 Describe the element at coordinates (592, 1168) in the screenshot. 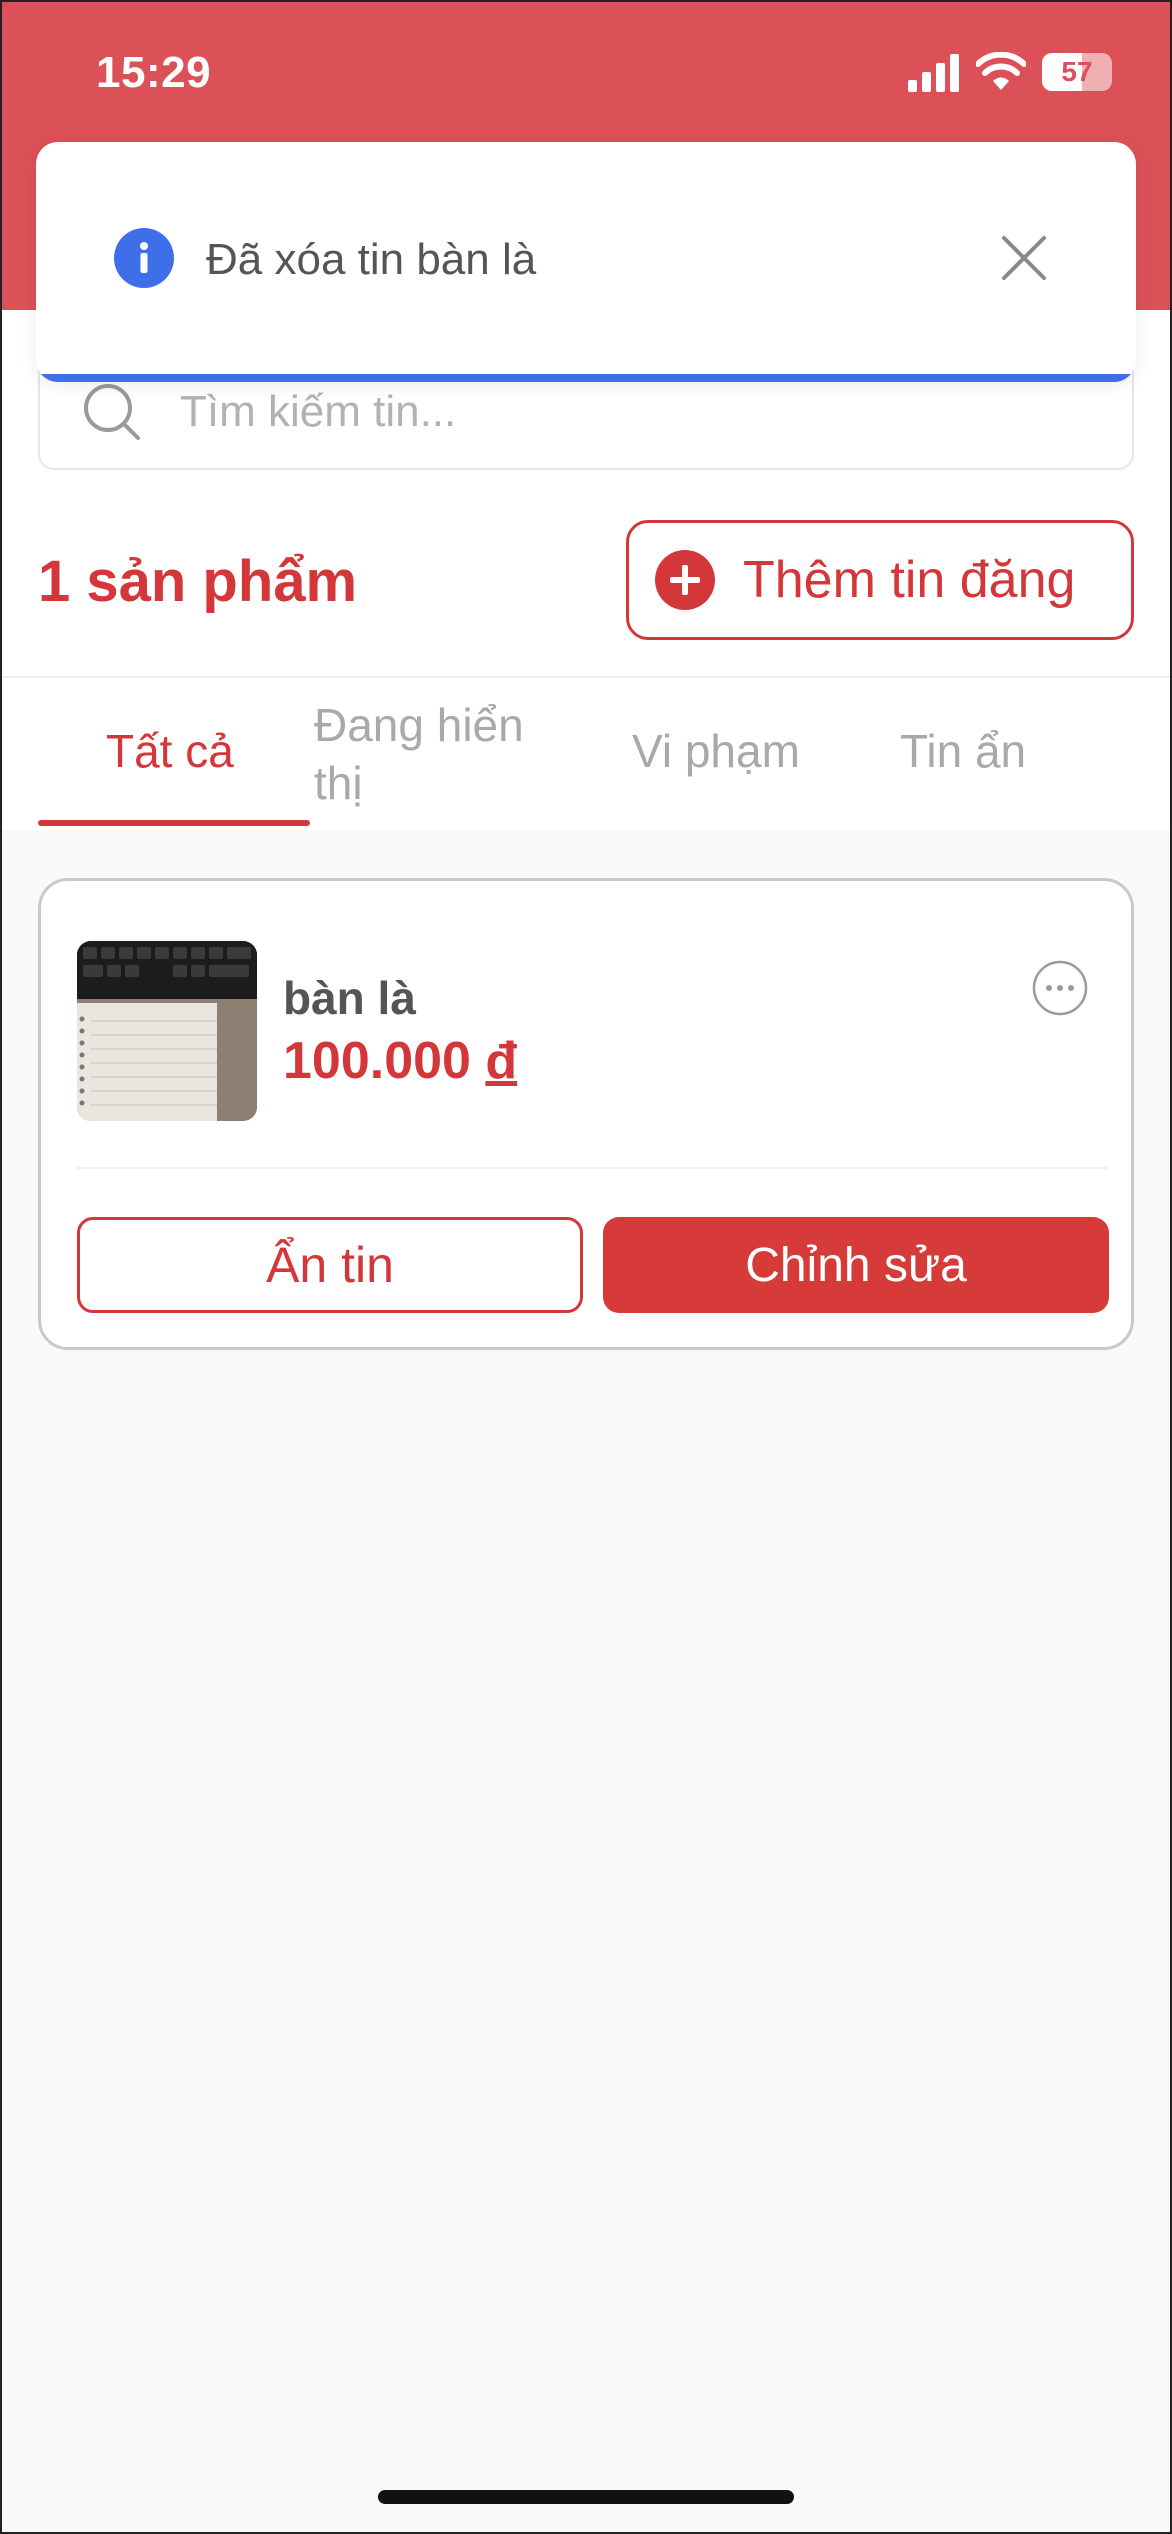

I see `card-divider` at that location.